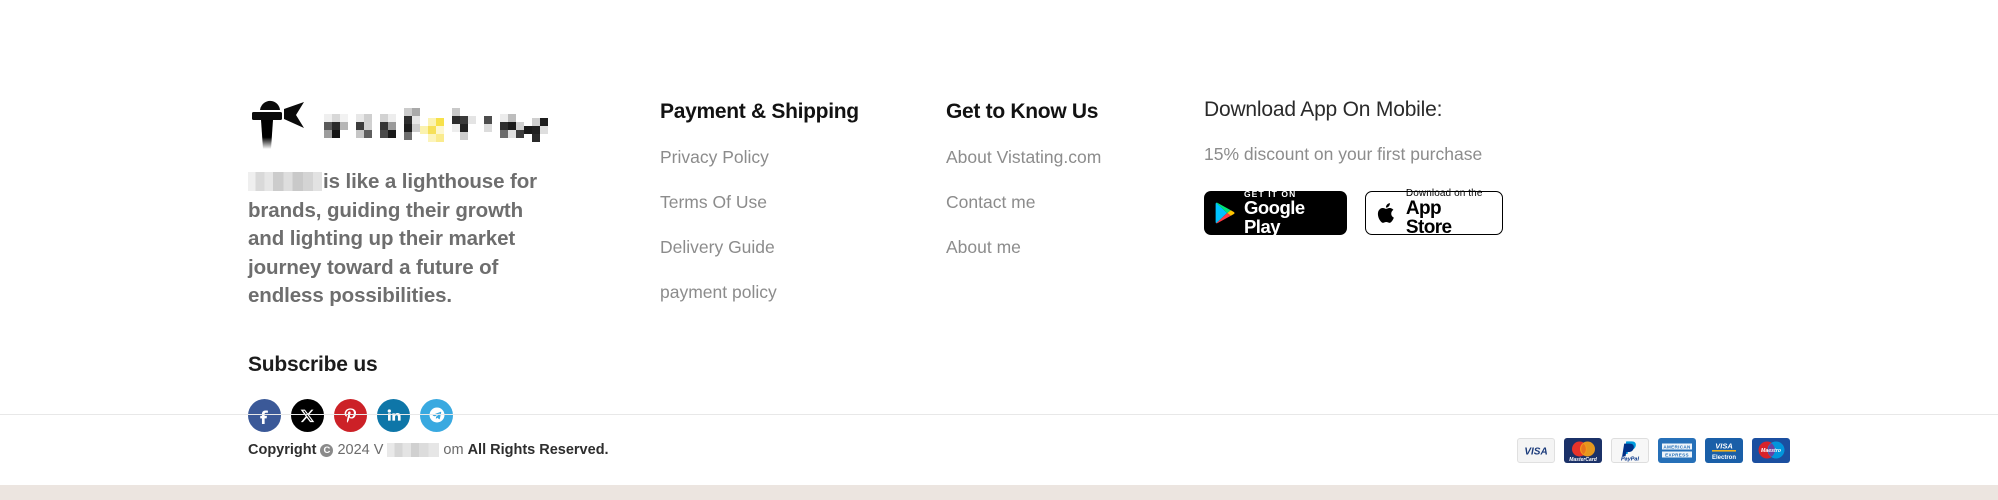 This screenshot has width=1998, height=500. I want to click on subscribe-heading: Subscribe us, so click(313, 364).